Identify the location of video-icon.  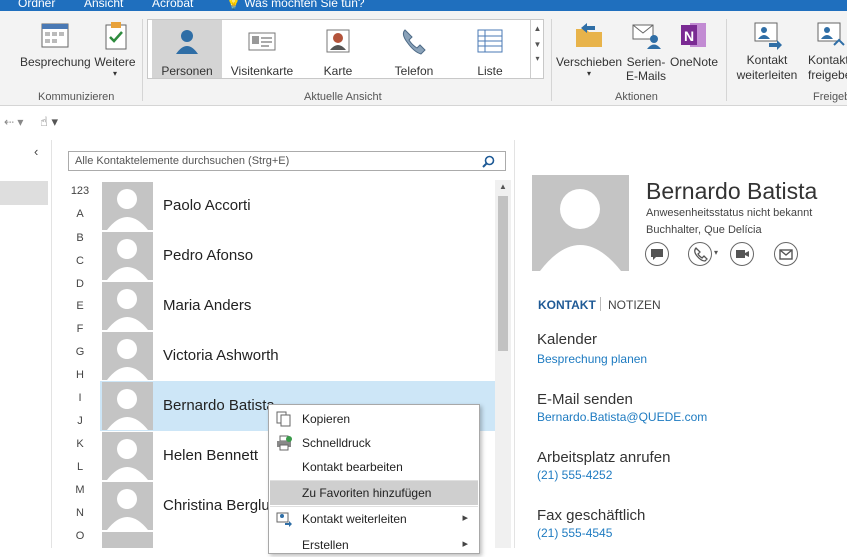
(742, 254).